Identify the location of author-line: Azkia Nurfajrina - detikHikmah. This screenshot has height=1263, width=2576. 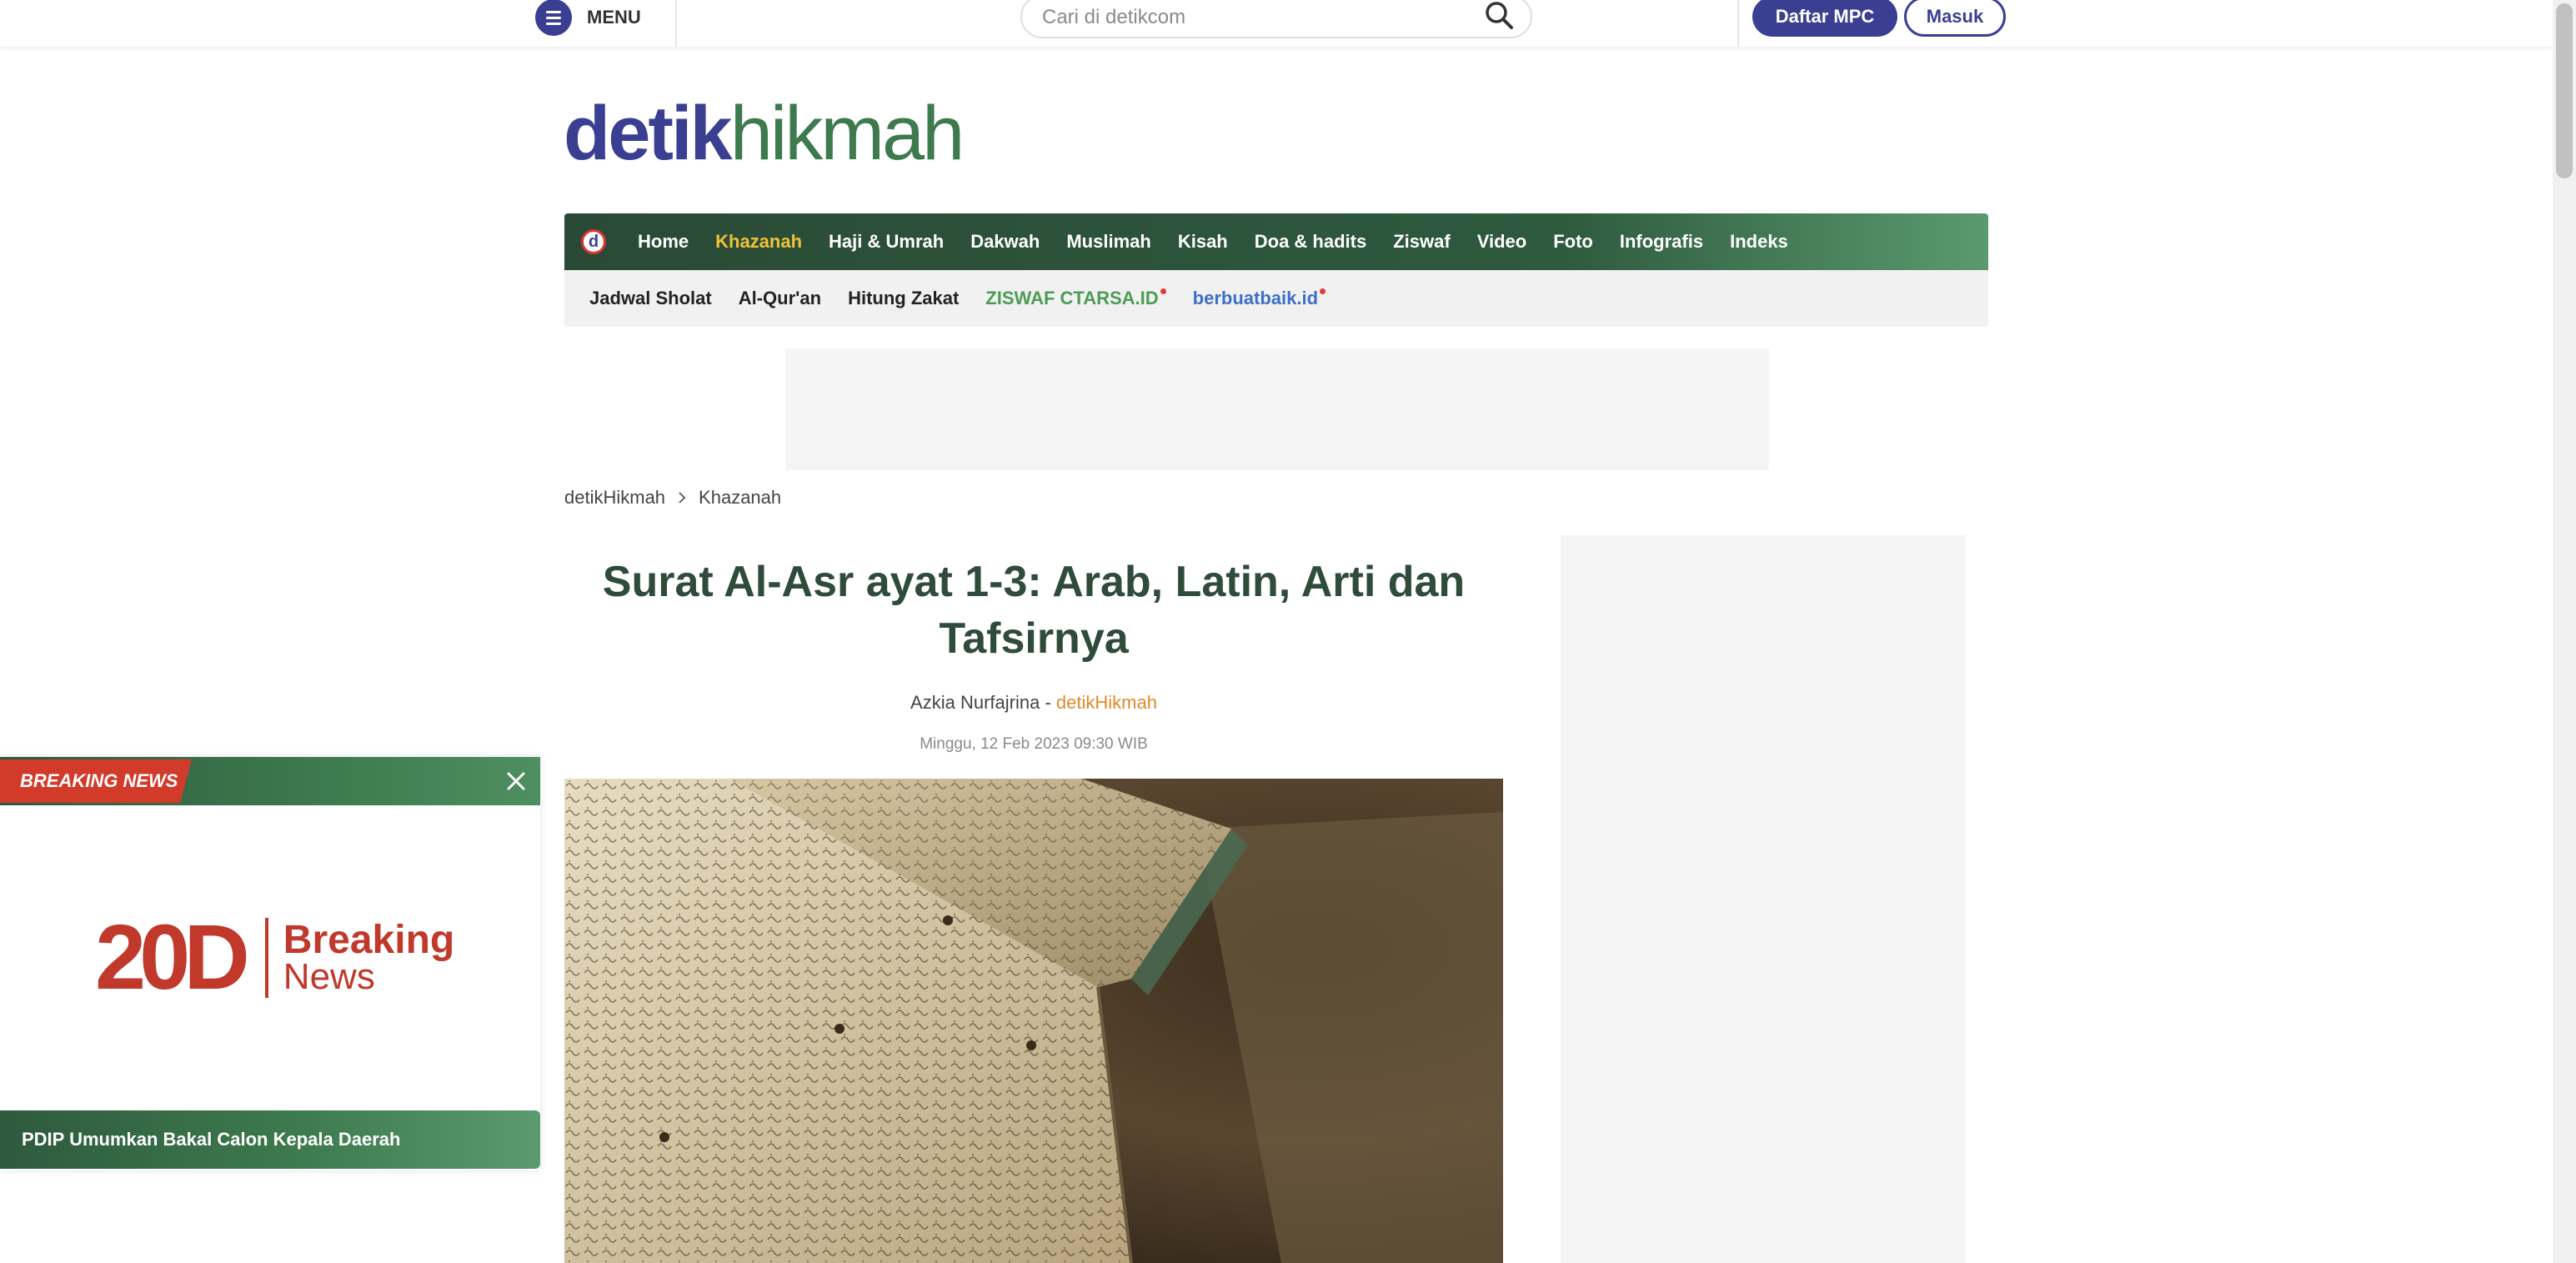
(1033, 703).